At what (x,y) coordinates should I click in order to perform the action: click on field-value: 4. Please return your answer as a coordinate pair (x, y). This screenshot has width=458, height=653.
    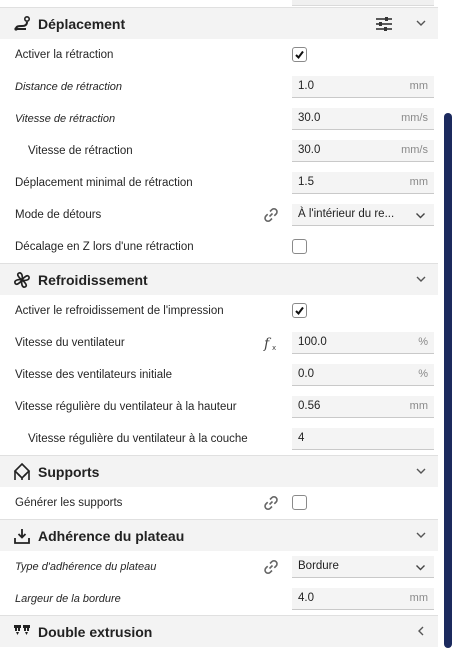
    Looking at the image, I should click on (301, 438).